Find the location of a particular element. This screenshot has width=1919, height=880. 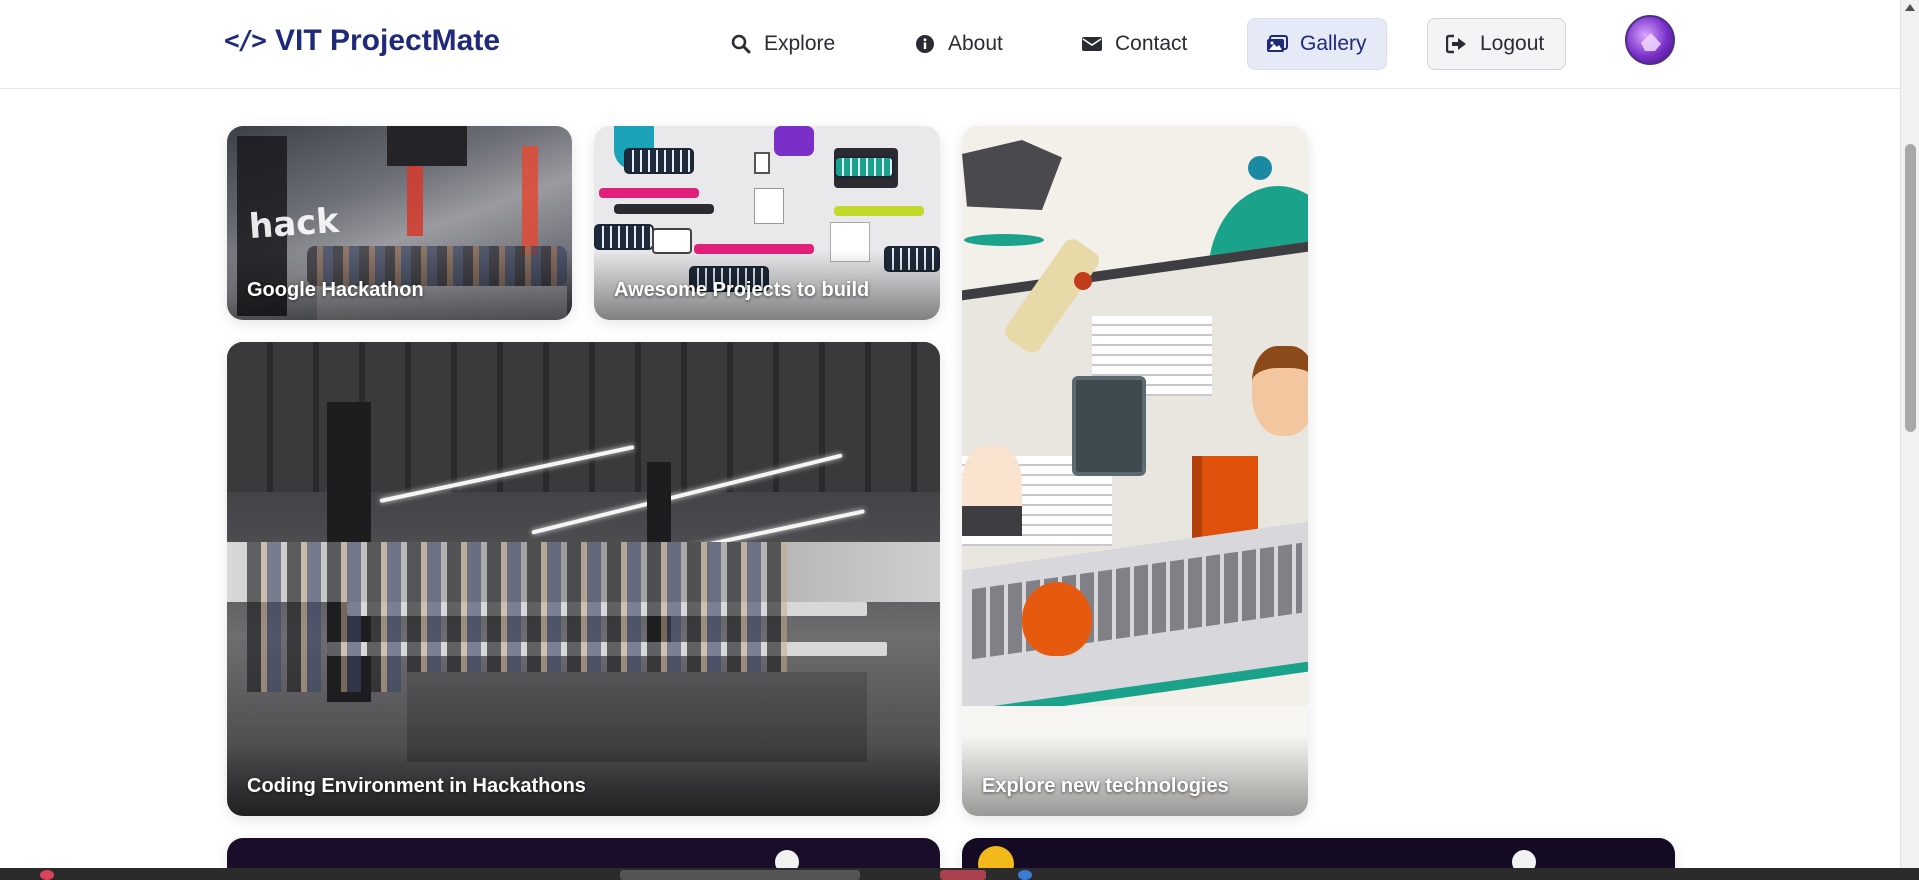

nav-about: About is located at coordinates (958, 44).